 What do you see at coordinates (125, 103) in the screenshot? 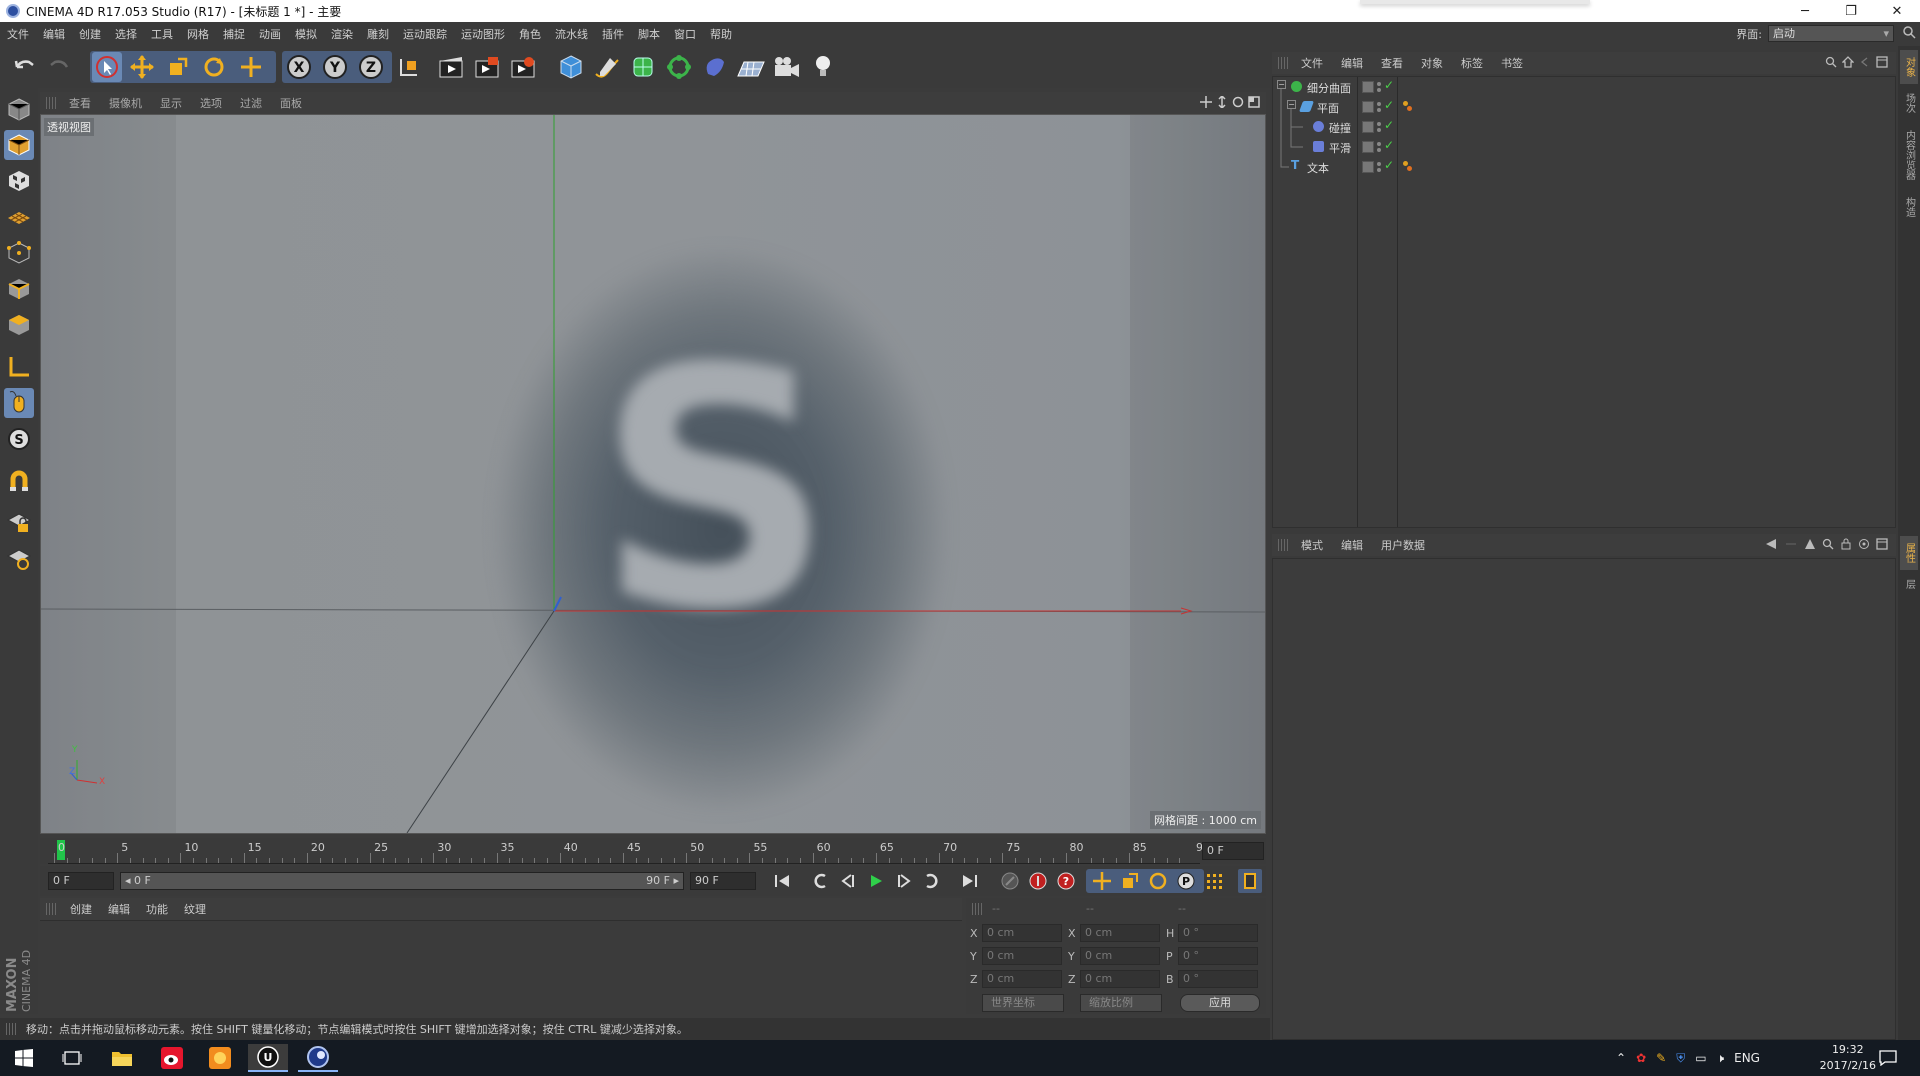
I see `viewport-menu-cameras: 摄像机` at bounding box center [125, 103].